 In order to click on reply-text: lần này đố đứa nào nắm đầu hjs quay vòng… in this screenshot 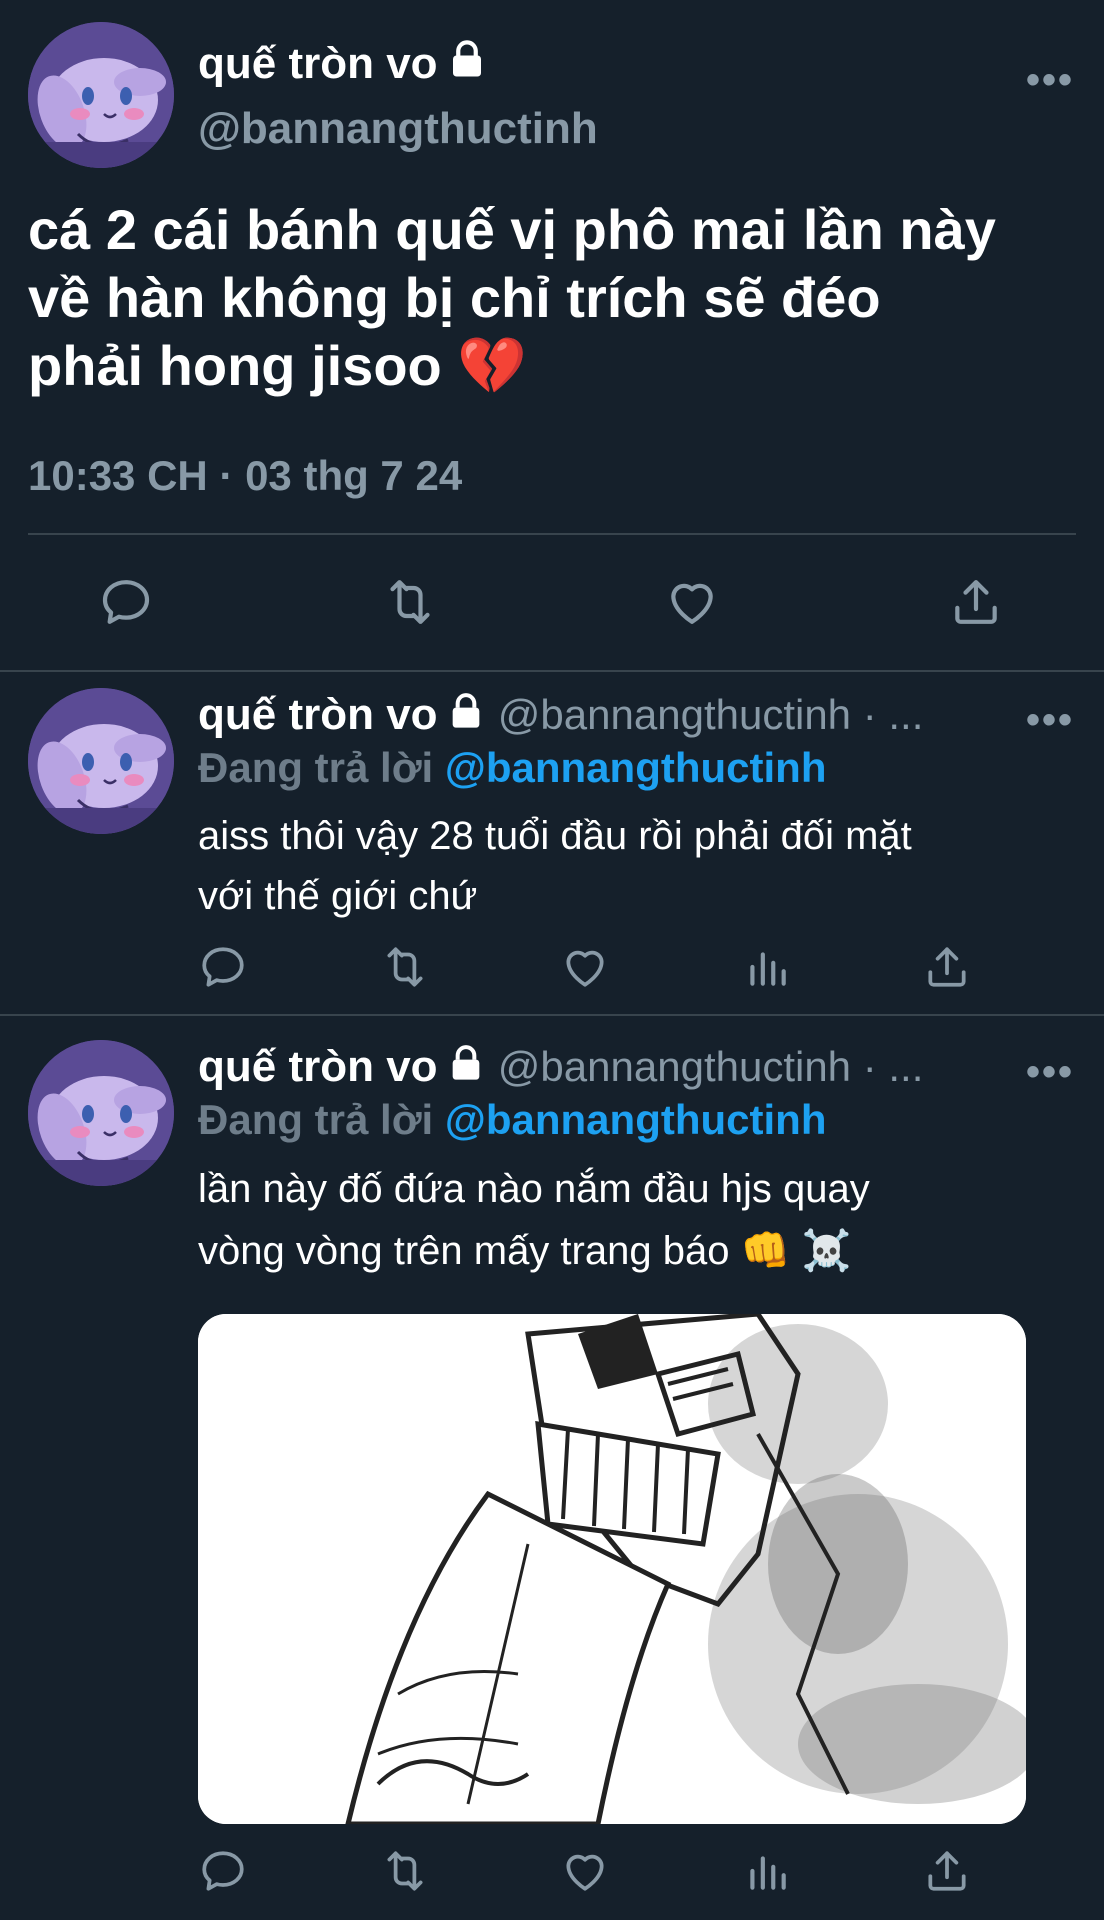, I will do `click(638, 1220)`.